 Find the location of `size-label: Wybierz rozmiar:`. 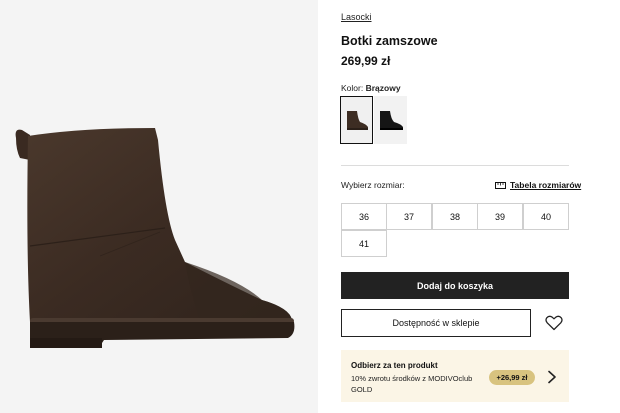

size-label: Wybierz rozmiar: is located at coordinates (373, 185).